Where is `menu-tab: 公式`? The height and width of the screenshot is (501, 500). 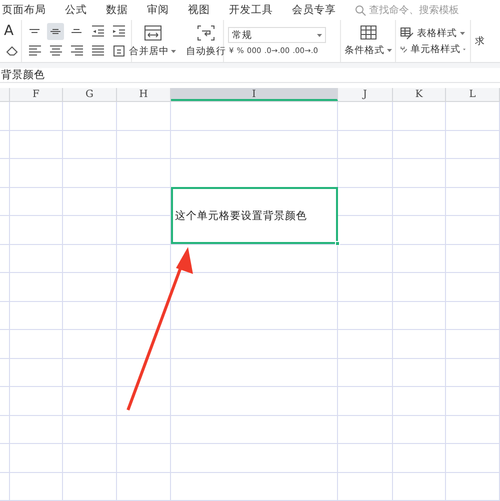
menu-tab: 公式 is located at coordinates (76, 10).